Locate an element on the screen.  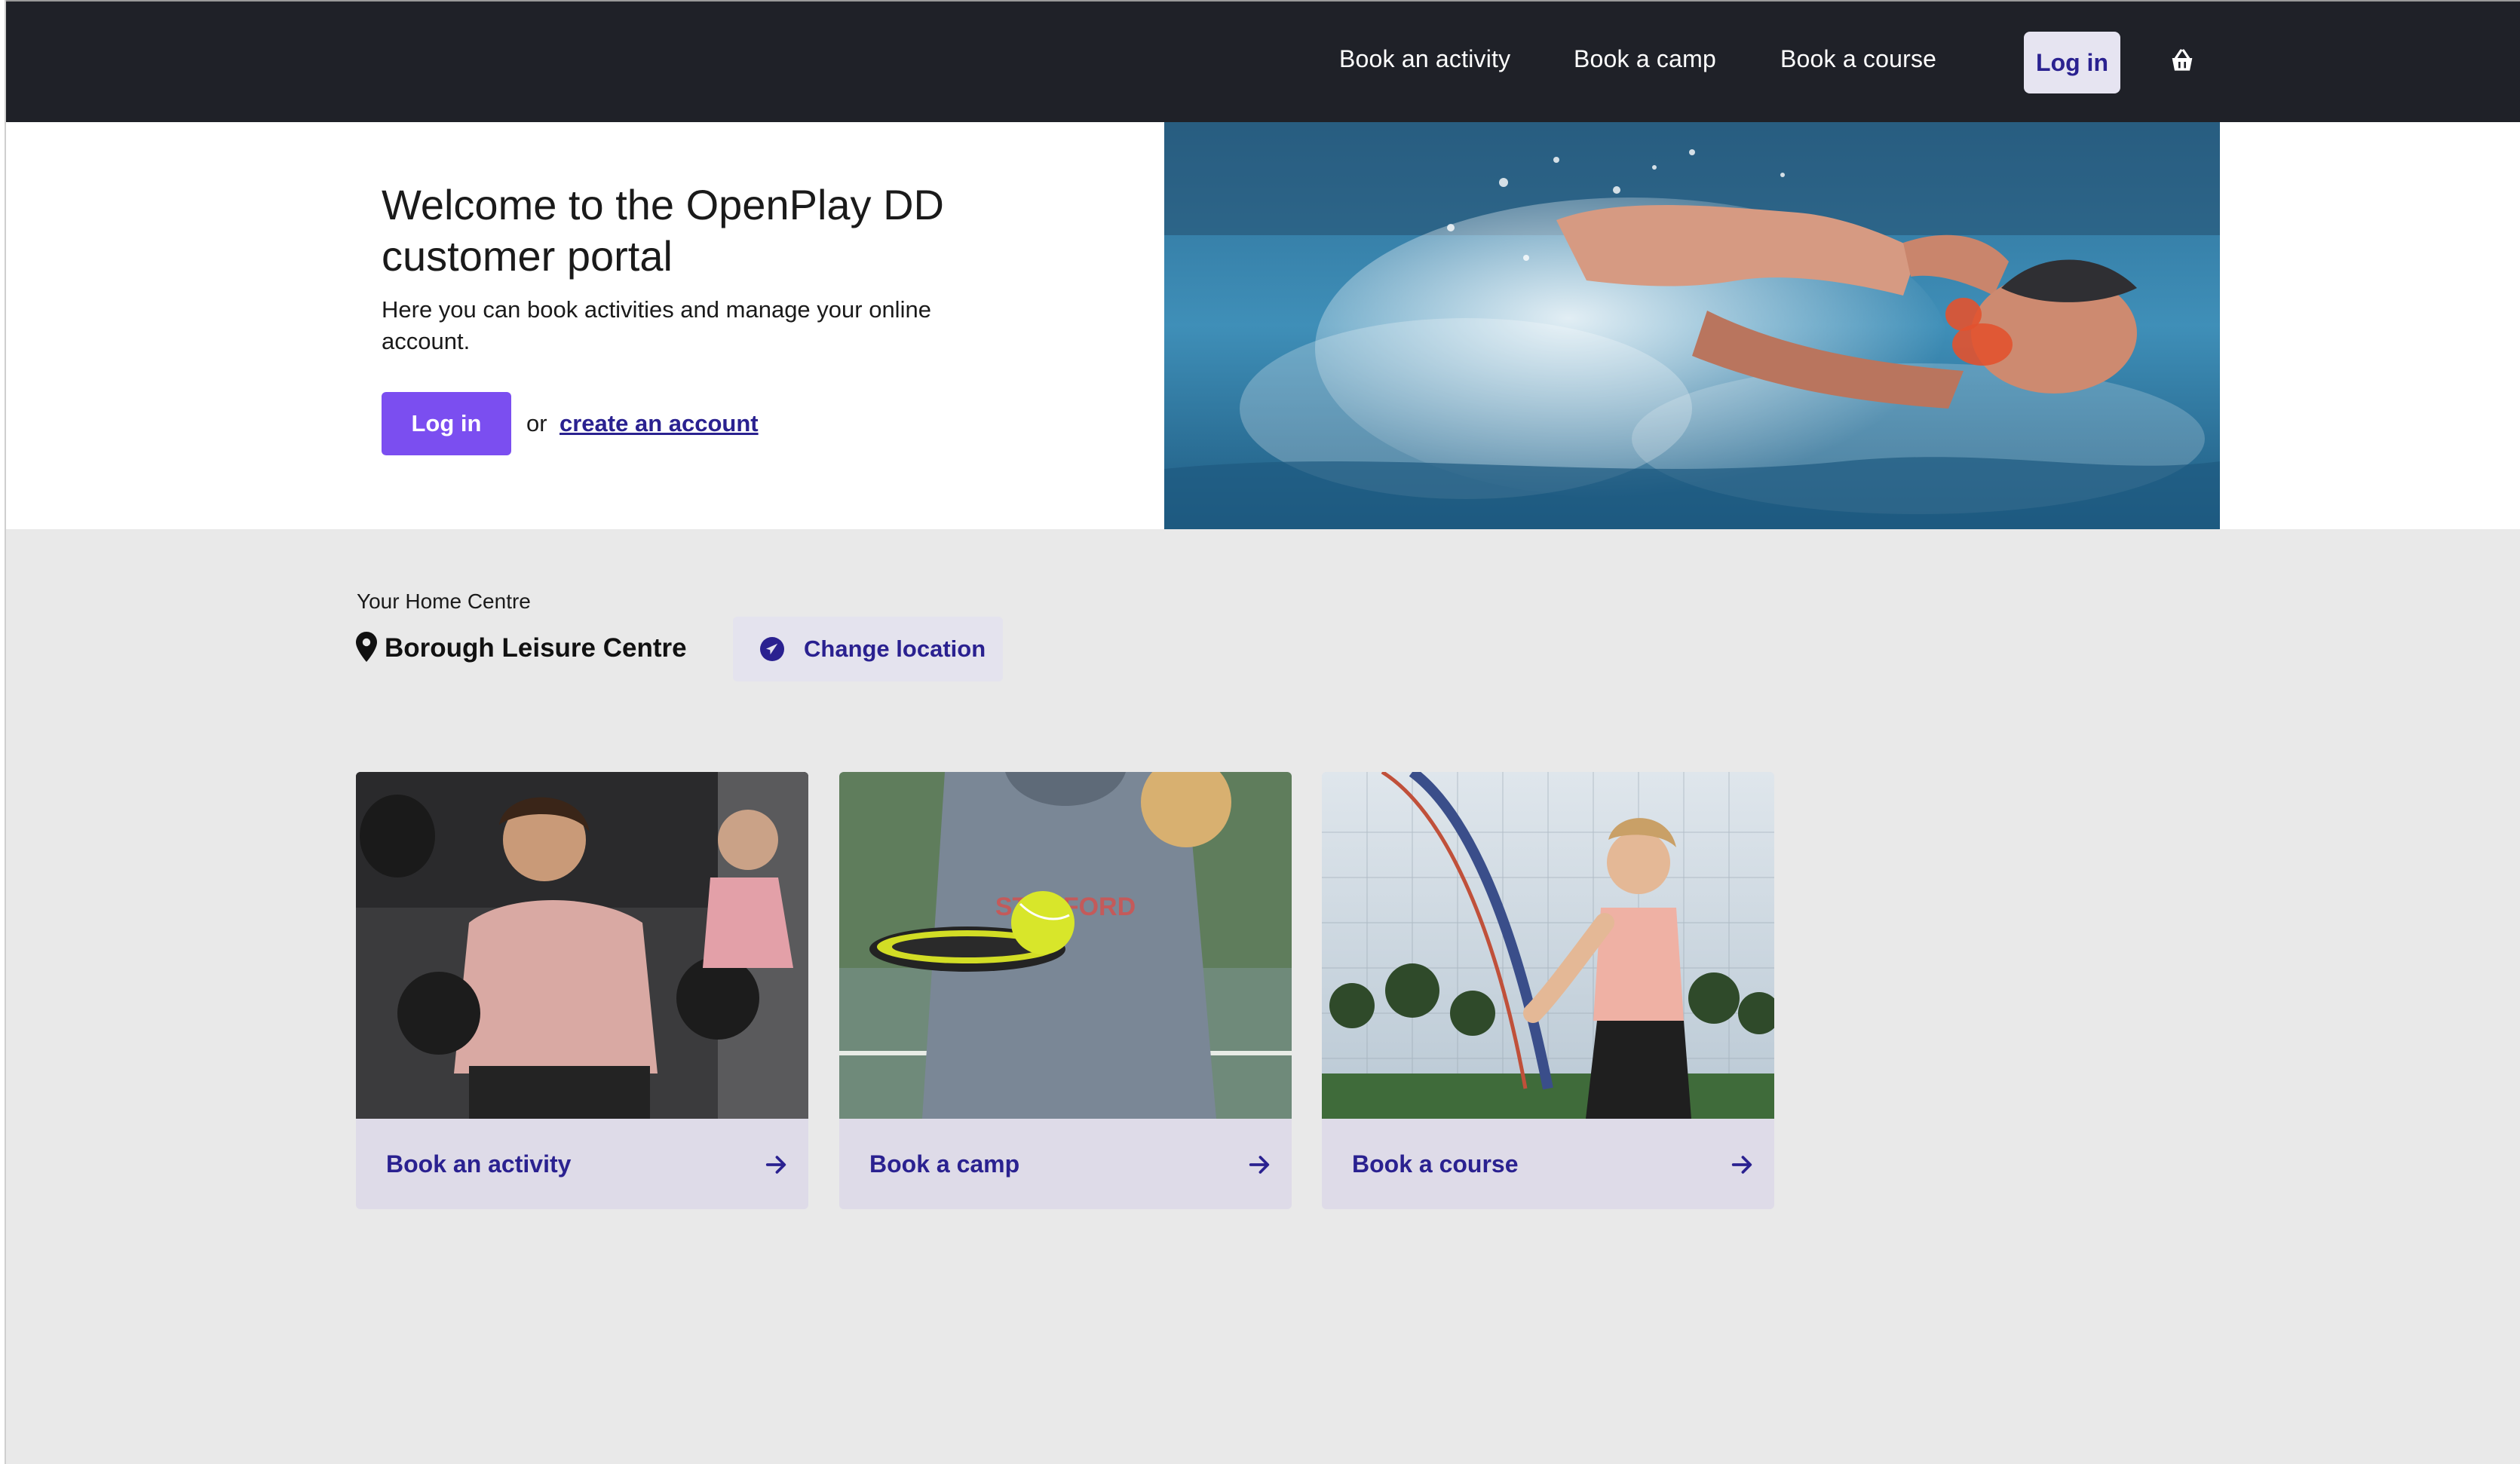
card-footer: Book a course is located at coordinates (1548, 1164).